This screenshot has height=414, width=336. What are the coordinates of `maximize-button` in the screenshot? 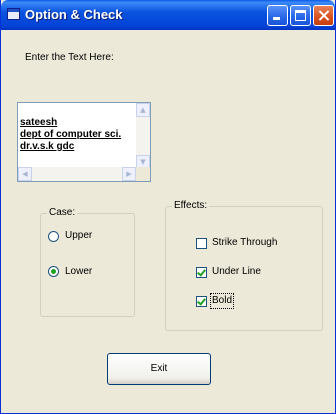 It's located at (300, 15).